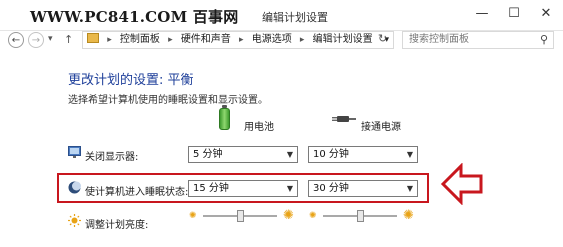 This screenshot has height=247, width=563. I want to click on title-bar: WWW.PC841.COM 百事网 编辑计划设置 — ☐ ✕, so click(281, 15).